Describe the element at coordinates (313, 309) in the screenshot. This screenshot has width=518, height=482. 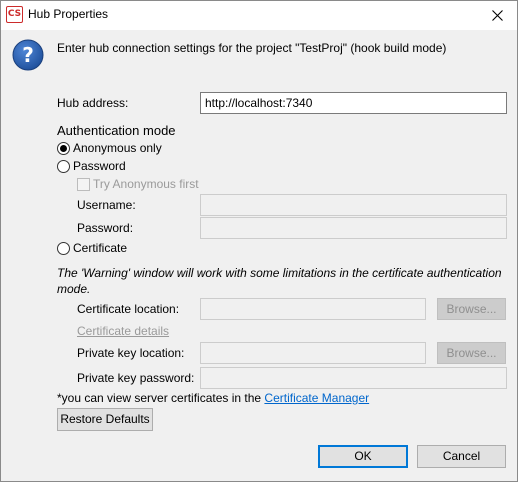
I see `certificate-location-input` at that location.